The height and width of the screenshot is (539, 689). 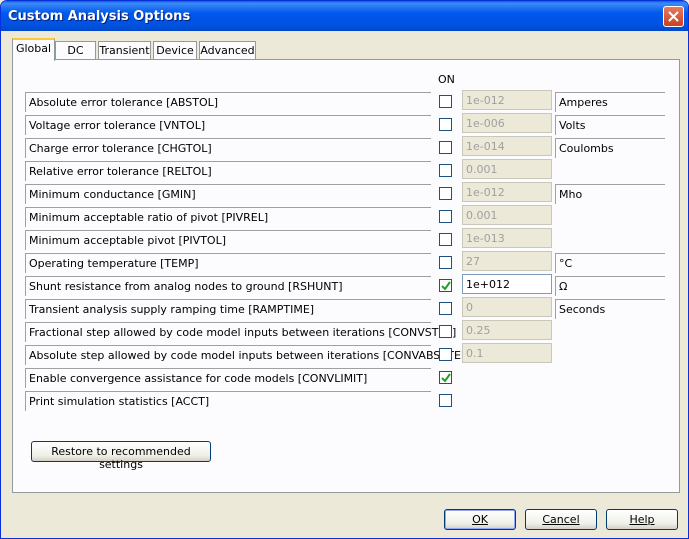 What do you see at coordinates (507, 284) in the screenshot?
I see `option-value-field: 1e+012` at bounding box center [507, 284].